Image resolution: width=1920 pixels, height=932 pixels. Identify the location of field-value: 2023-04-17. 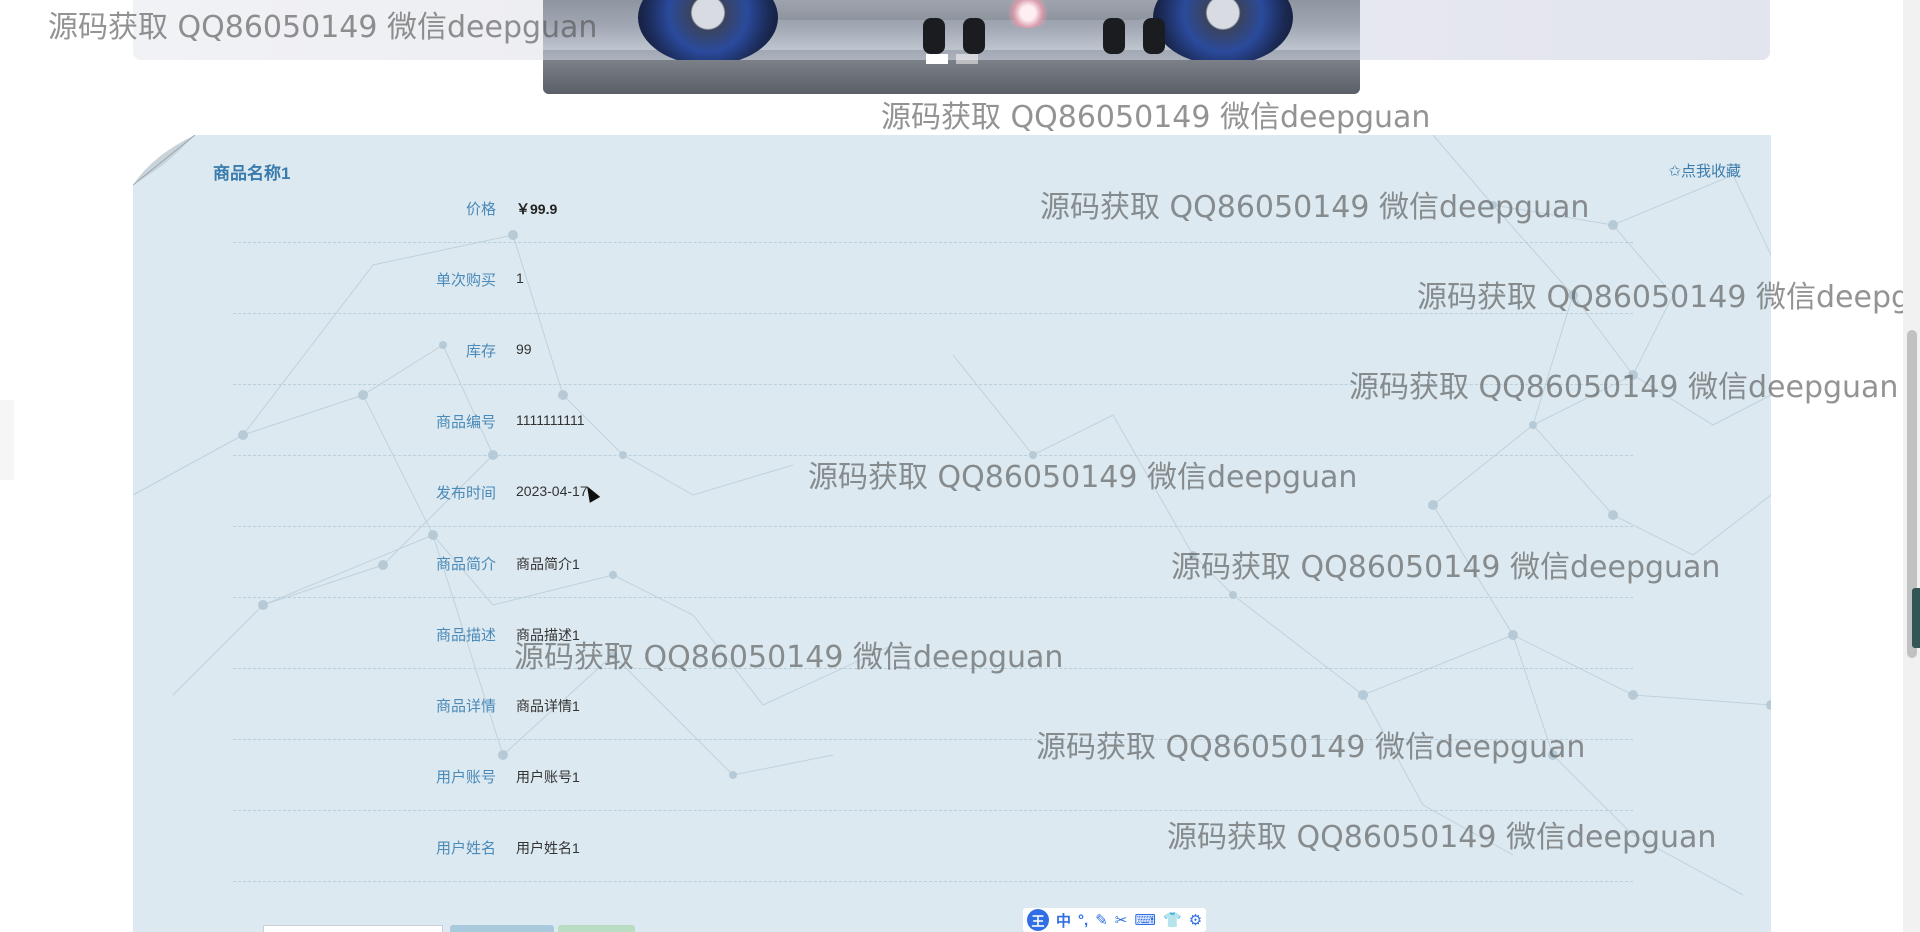
(552, 491).